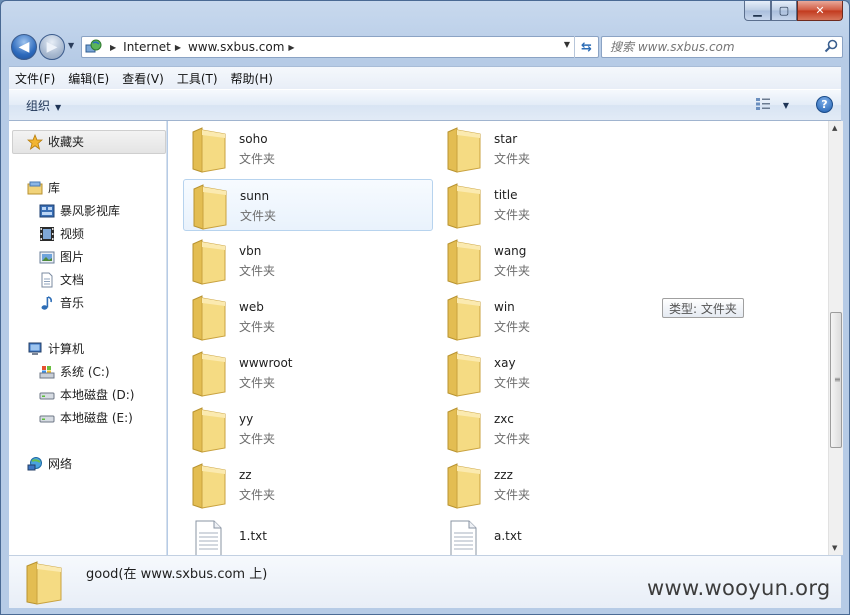 This screenshot has width=850, height=615. I want to click on nav-library-baofeng: 暴风影视库, so click(79, 210).